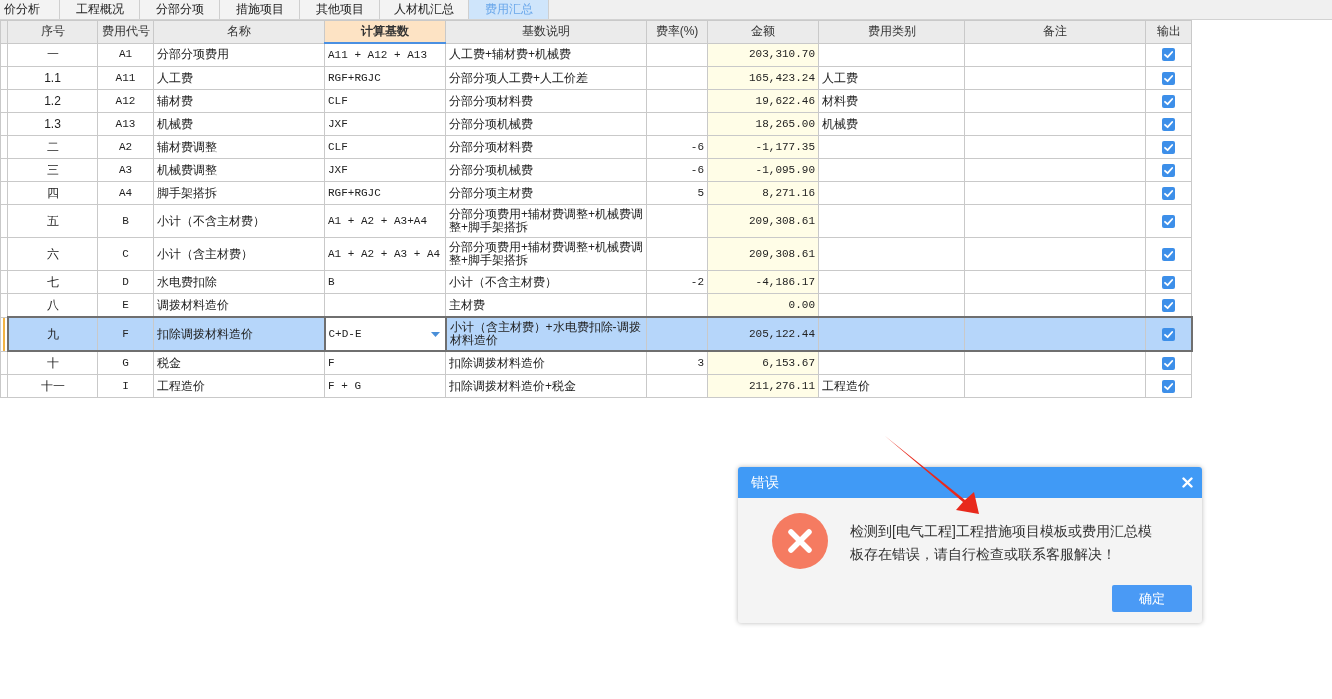 This screenshot has width=1332, height=699. What do you see at coordinates (763, 363) in the screenshot?
I see `table-cell: 6,153.67` at bounding box center [763, 363].